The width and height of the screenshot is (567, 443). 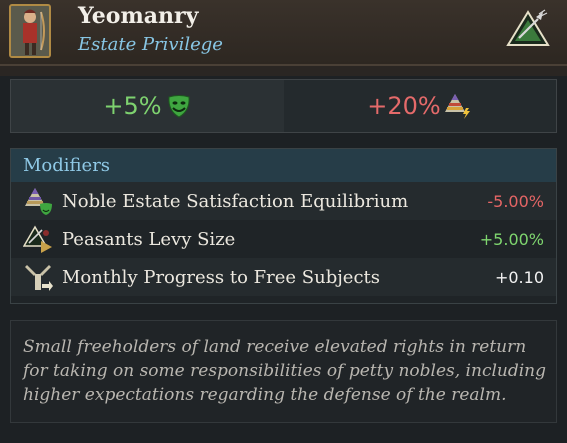 I want to click on satisfaction-cell: +5%, so click(x=147, y=106).